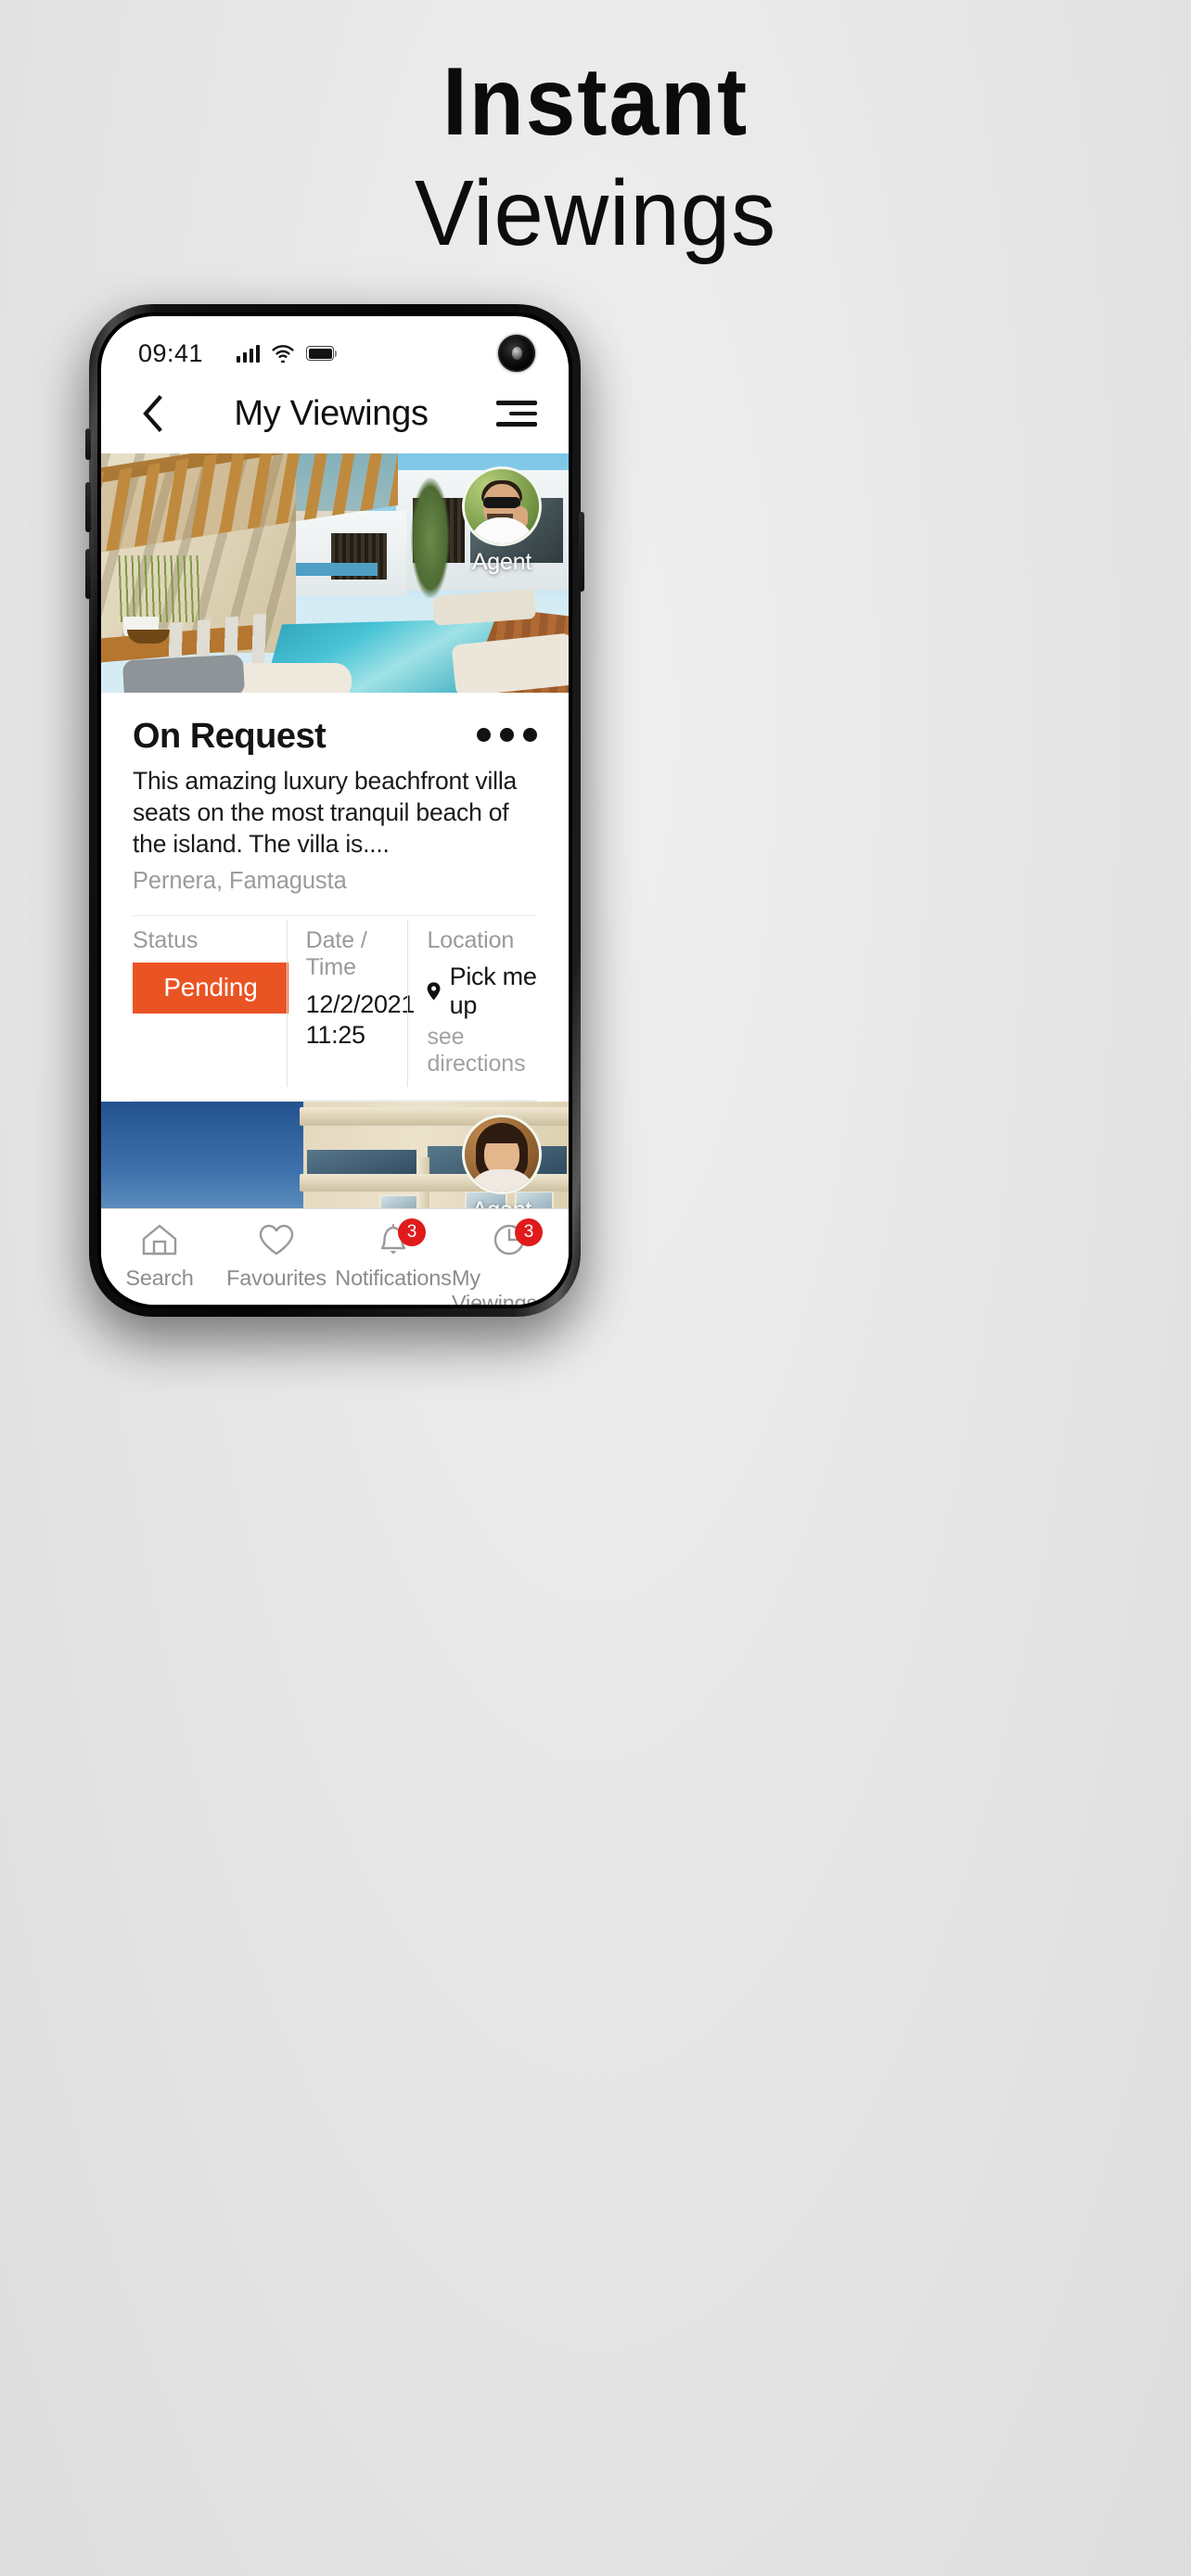 This screenshot has width=1191, height=2576. I want to click on meta-datetime: Date / Time 12/2/2021 11:25, so click(351, 1004).